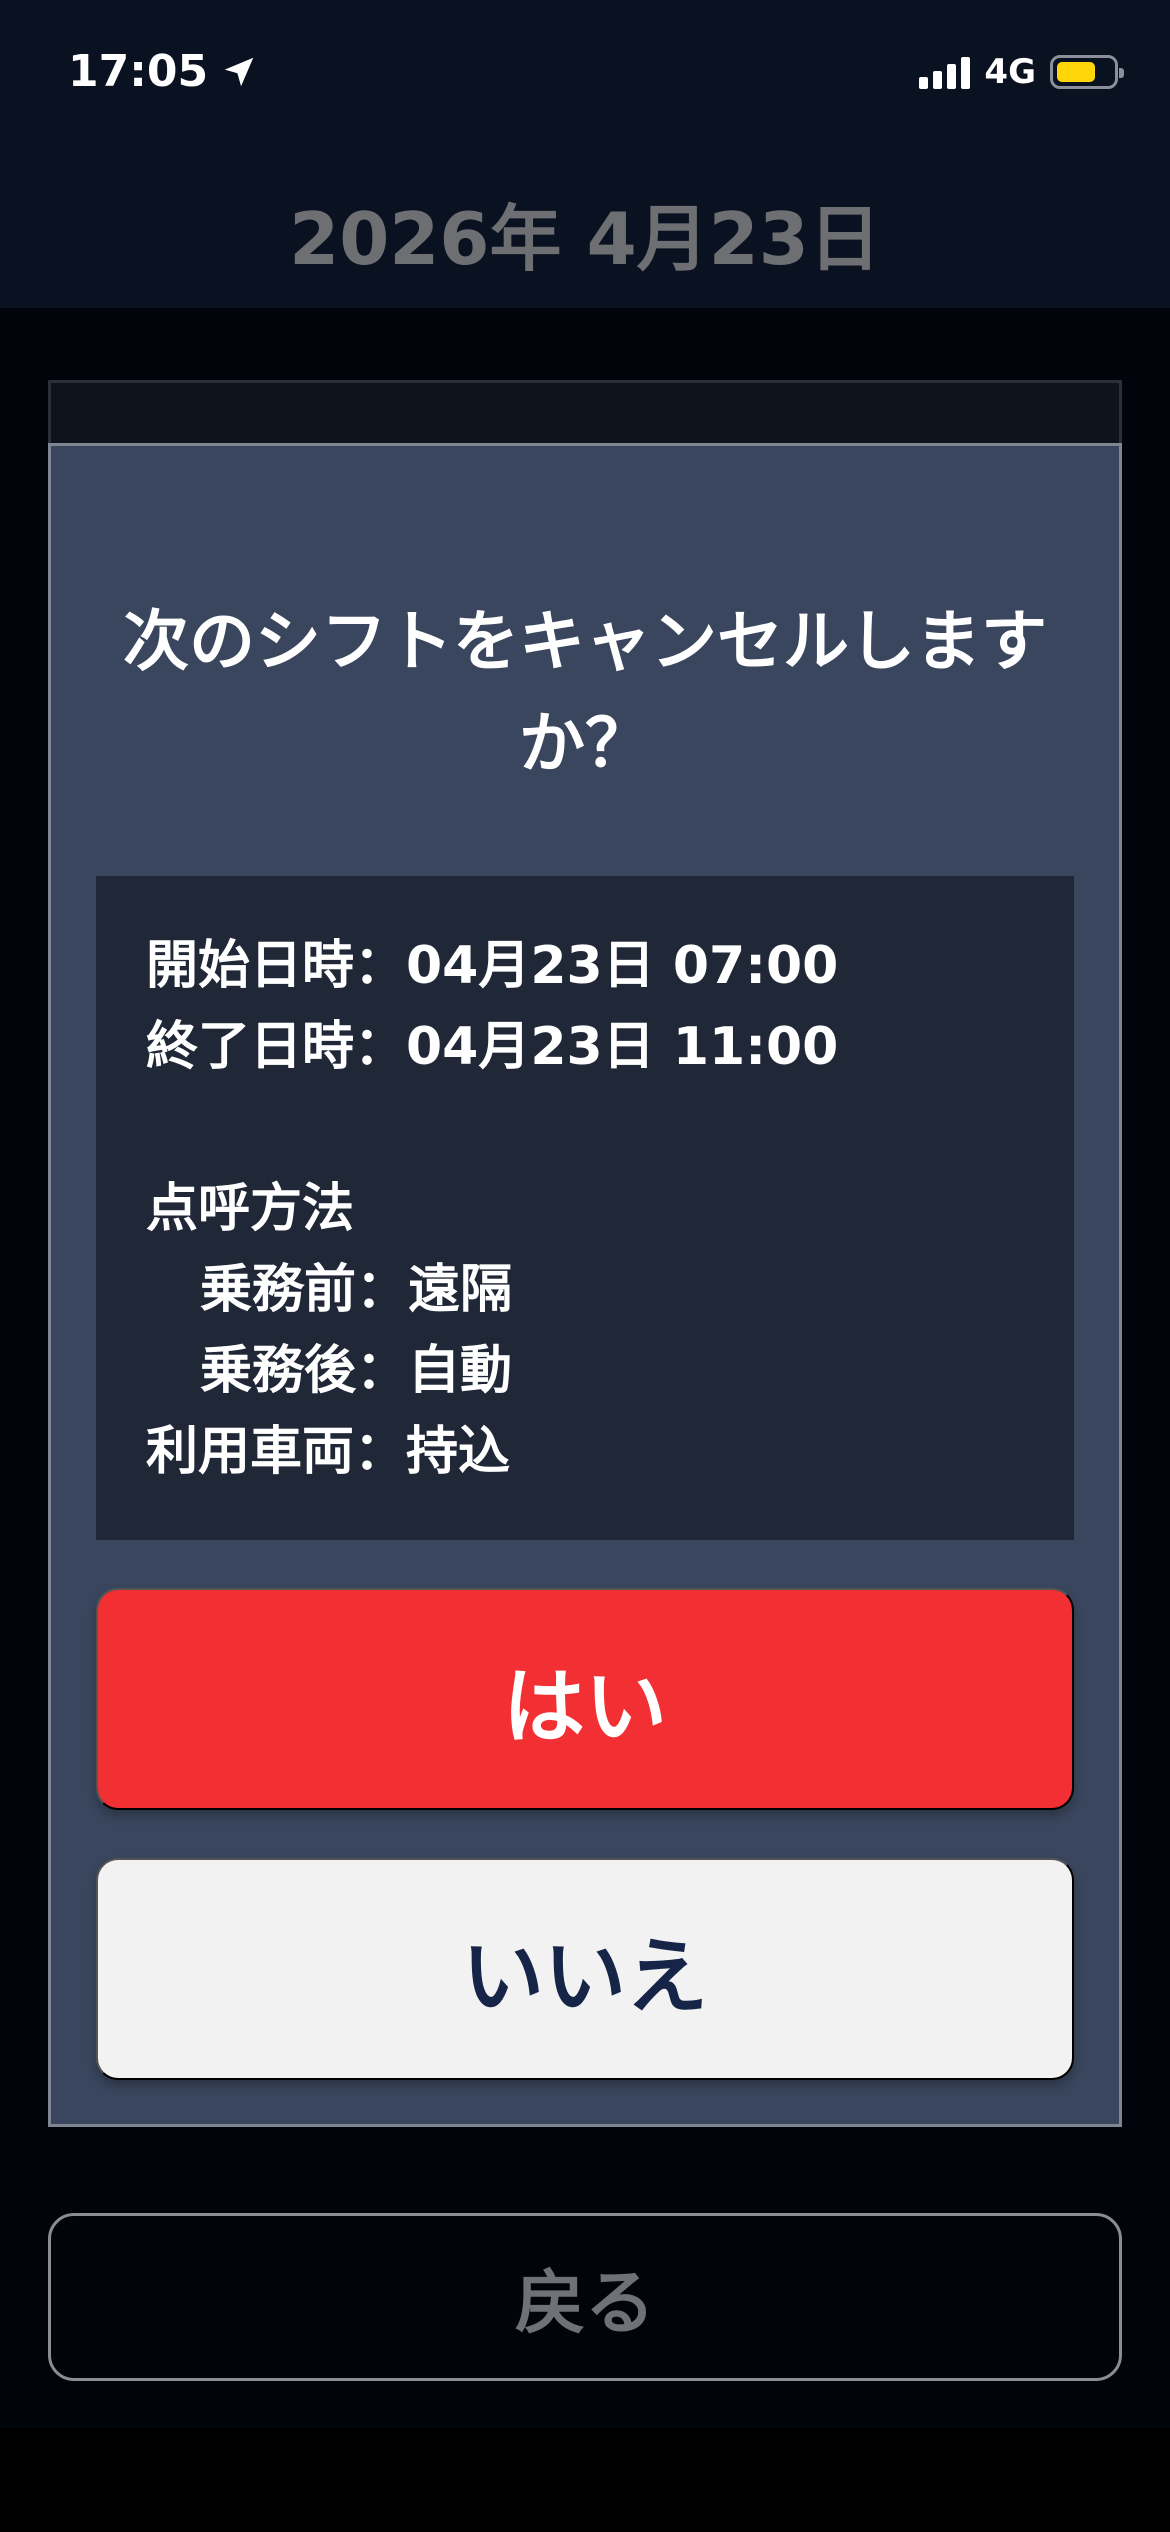 The width and height of the screenshot is (1170, 2532). What do you see at coordinates (585, 154) in the screenshot?
I see `top-bar: 17:05 4G 2026年 4月23日` at bounding box center [585, 154].